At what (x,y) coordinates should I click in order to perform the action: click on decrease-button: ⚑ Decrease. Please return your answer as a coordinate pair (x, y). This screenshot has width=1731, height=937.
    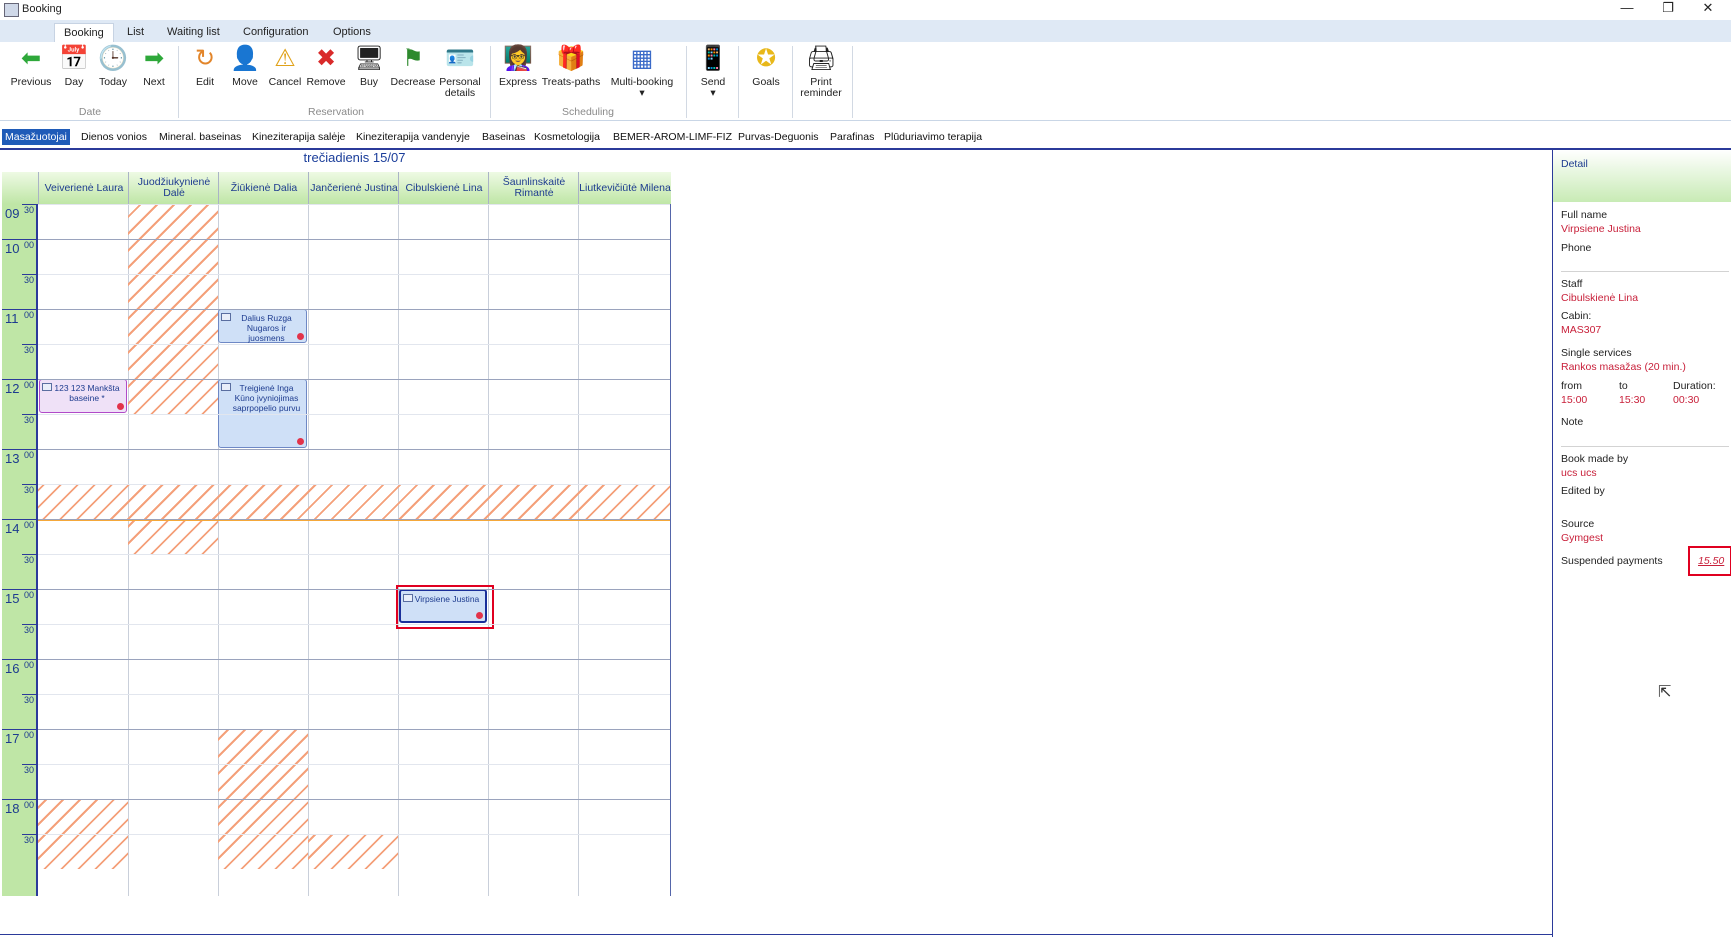
    Looking at the image, I should click on (413, 66).